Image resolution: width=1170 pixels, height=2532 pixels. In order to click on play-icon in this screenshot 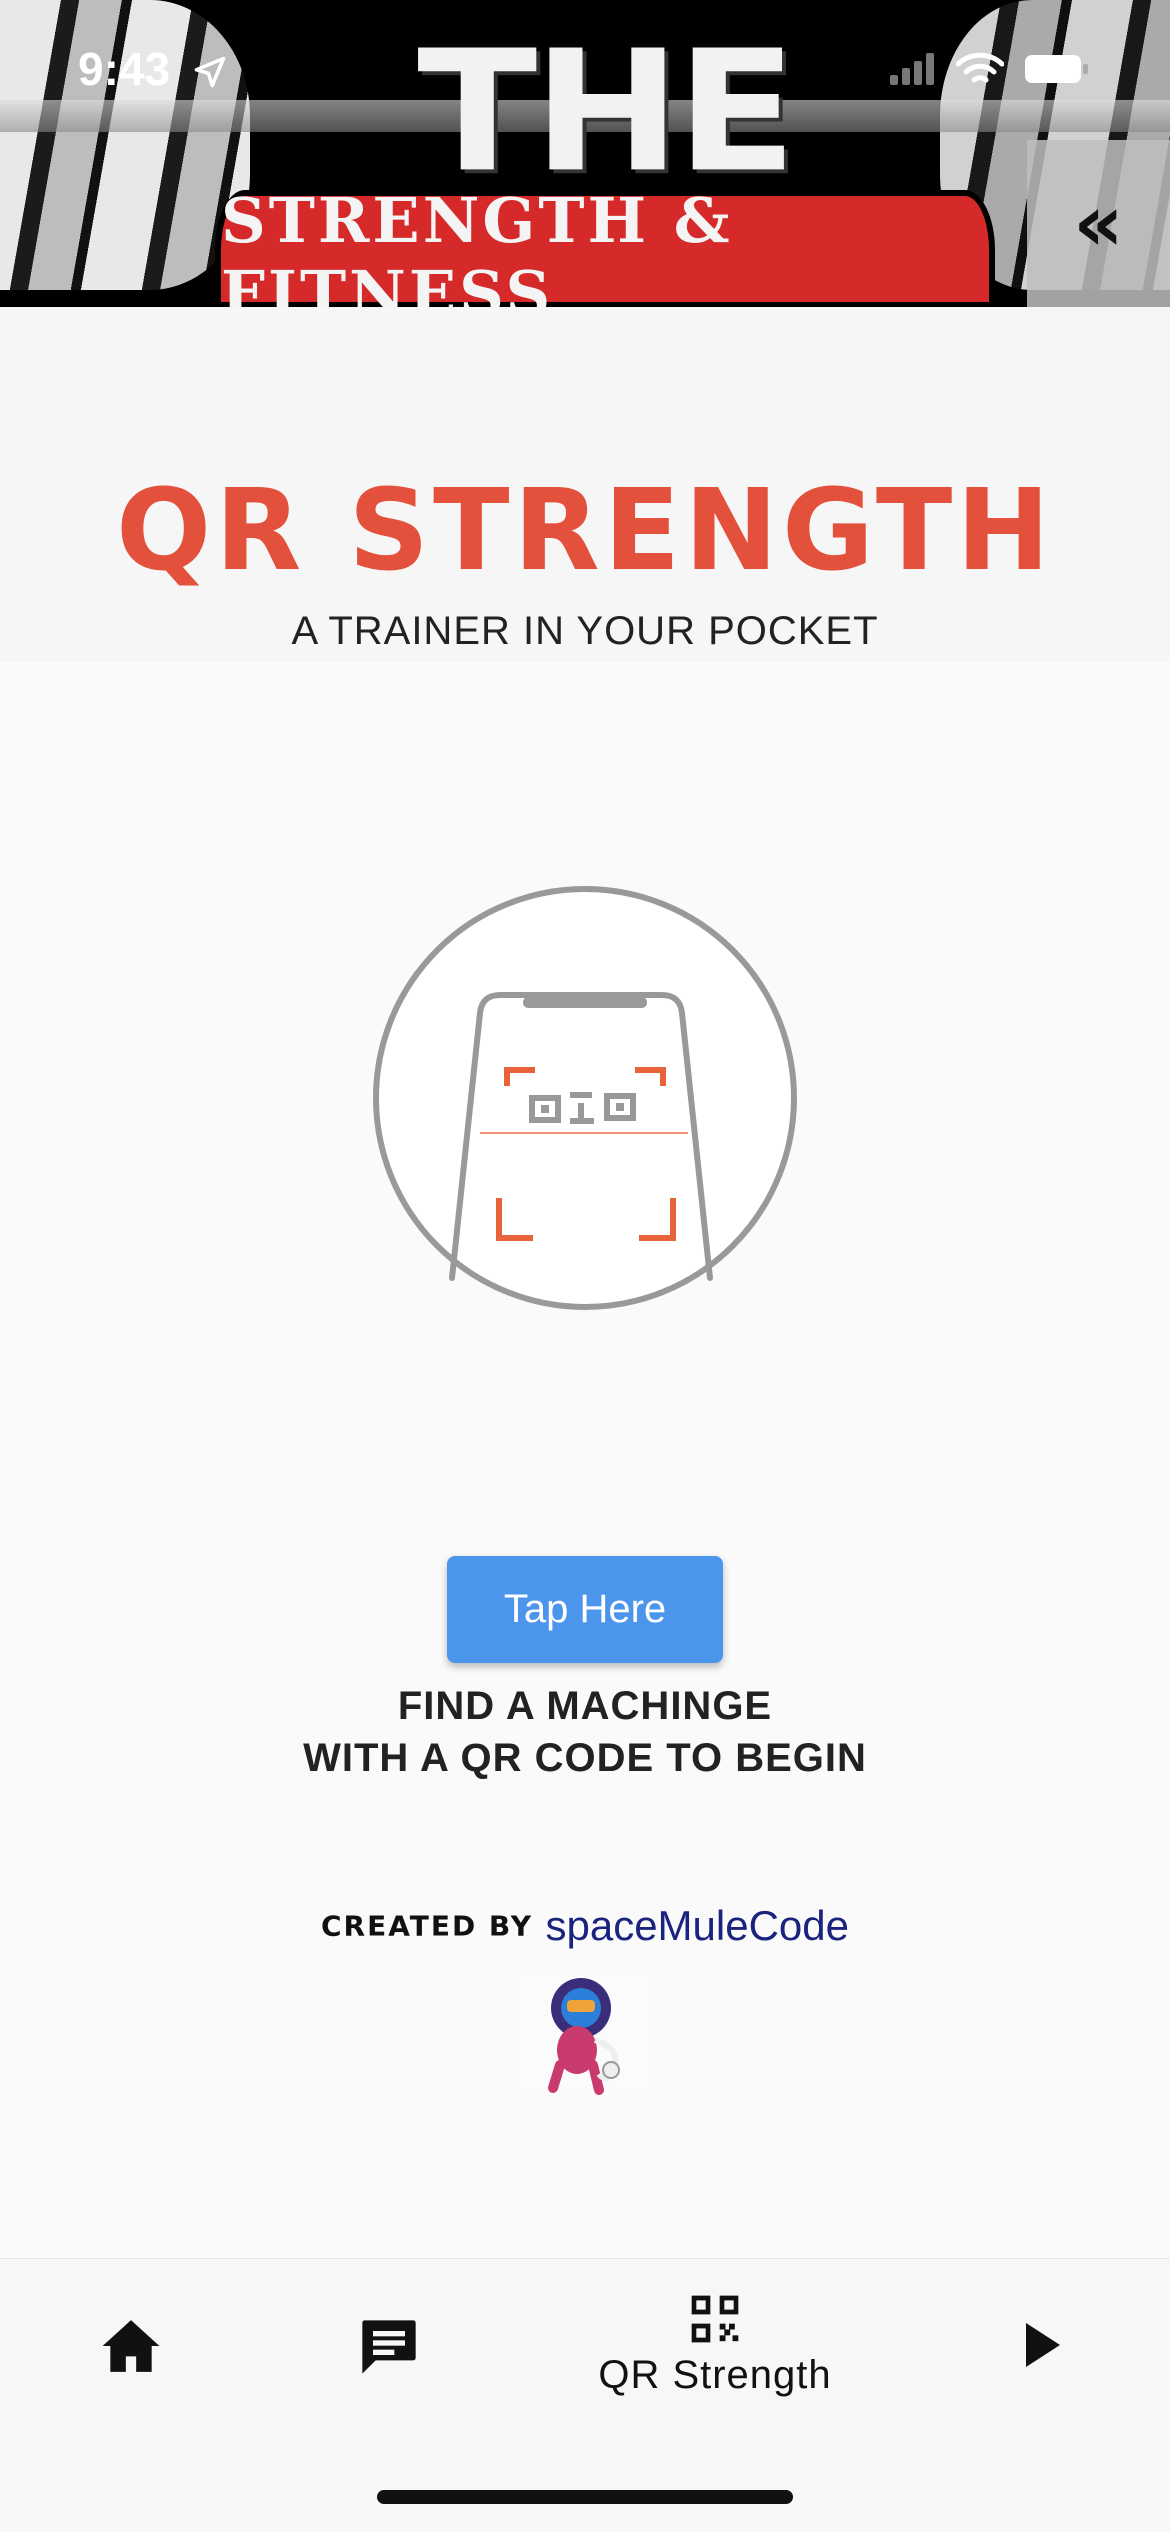, I will do `click(1043, 2345)`.